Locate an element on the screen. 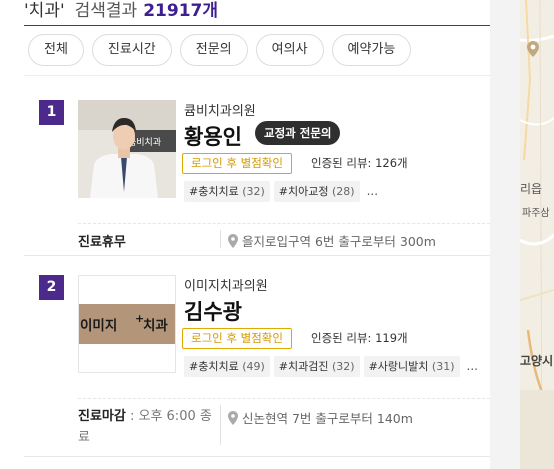 This screenshot has width=554, height=469. clinic-name: 이미지치과의원 is located at coordinates (226, 284).